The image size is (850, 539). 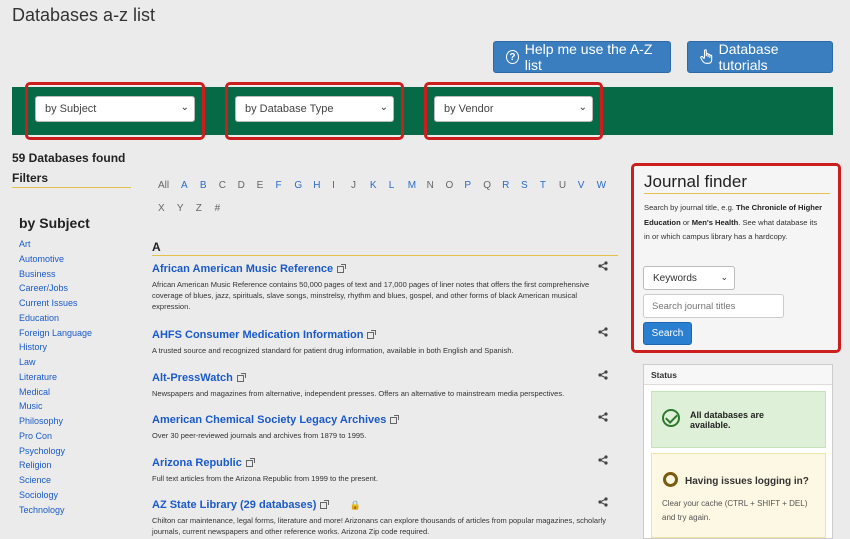 I want to click on subject-link: Medical, so click(x=55, y=392).